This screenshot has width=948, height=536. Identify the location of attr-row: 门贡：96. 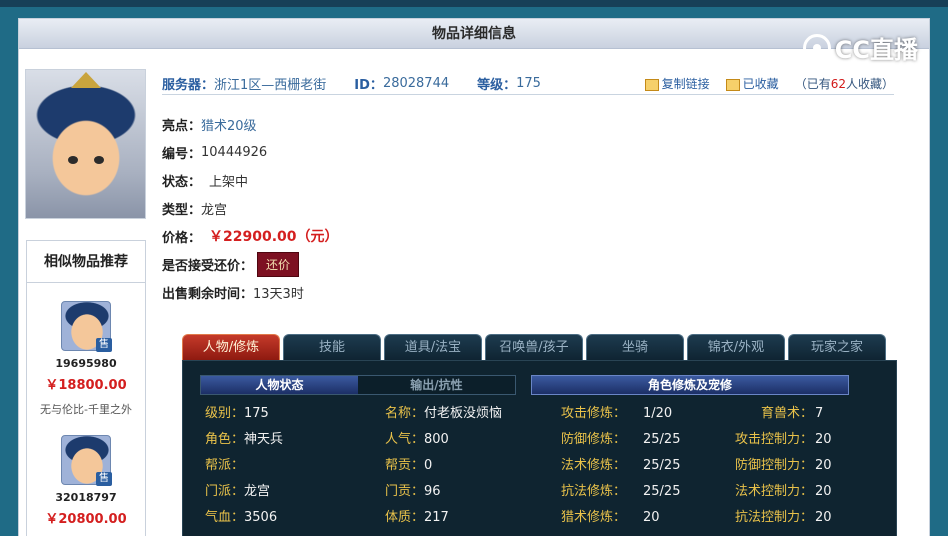
(443, 492).